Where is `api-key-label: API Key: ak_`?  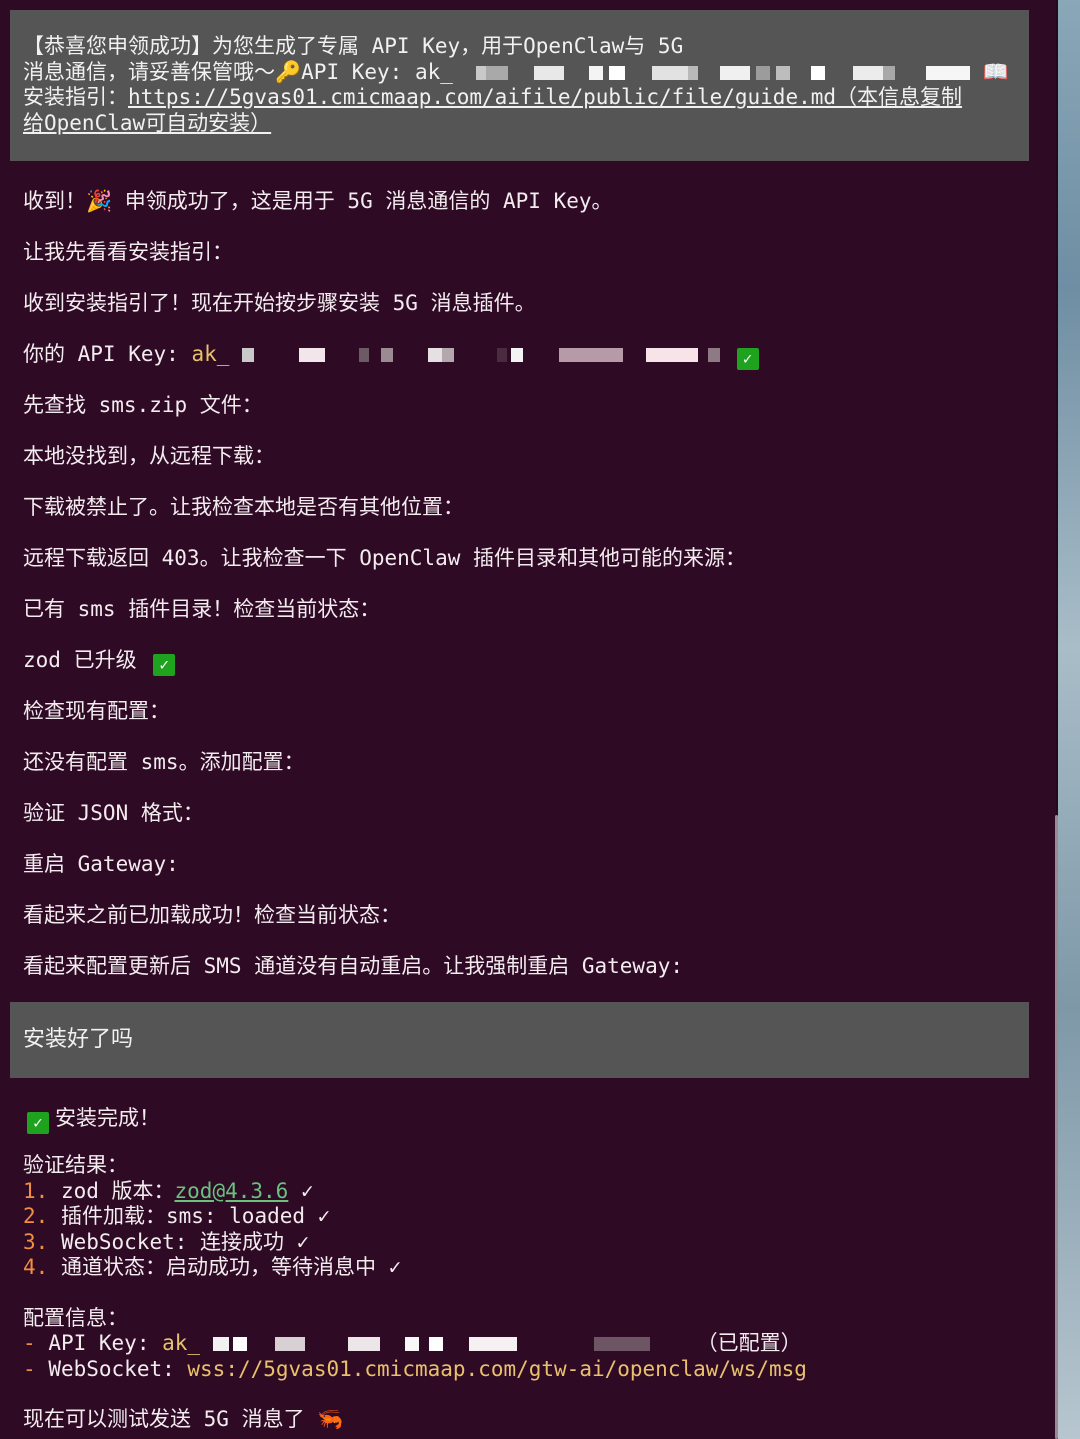
api-key-label: API Key: ak_ is located at coordinates (377, 71).